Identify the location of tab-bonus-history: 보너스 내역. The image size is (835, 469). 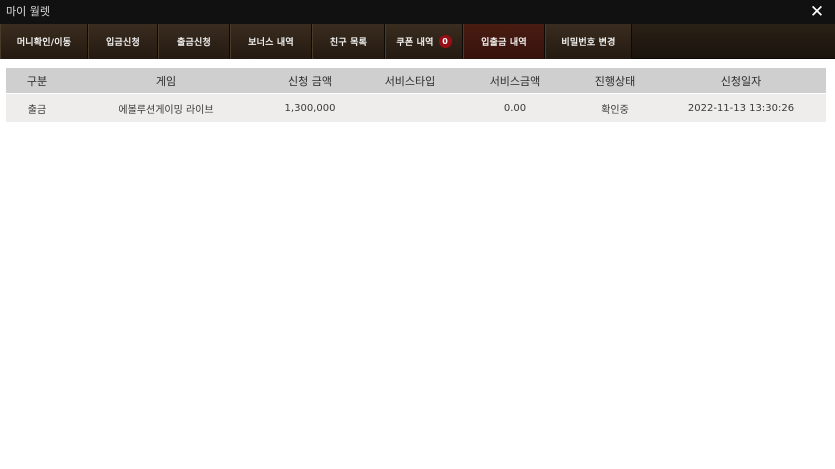
(271, 41).